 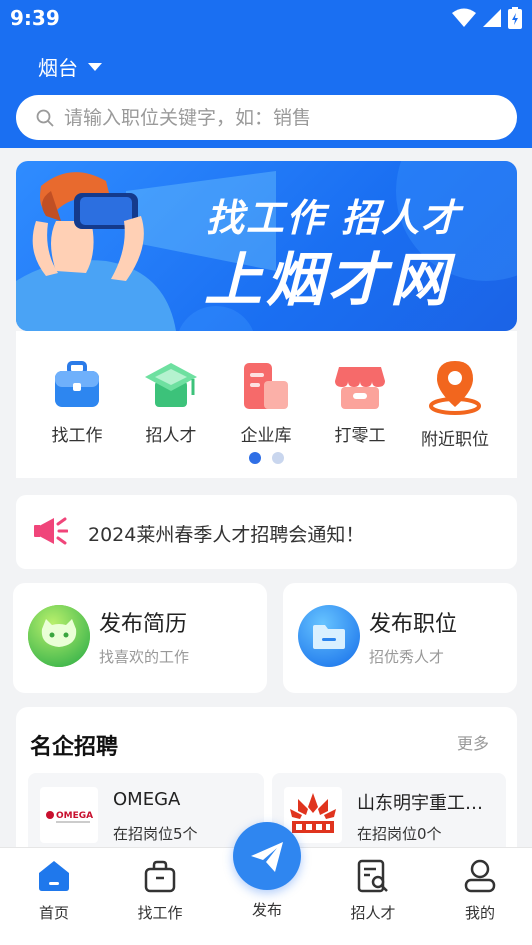 I want to click on document-search-icon, so click(x=372, y=876).